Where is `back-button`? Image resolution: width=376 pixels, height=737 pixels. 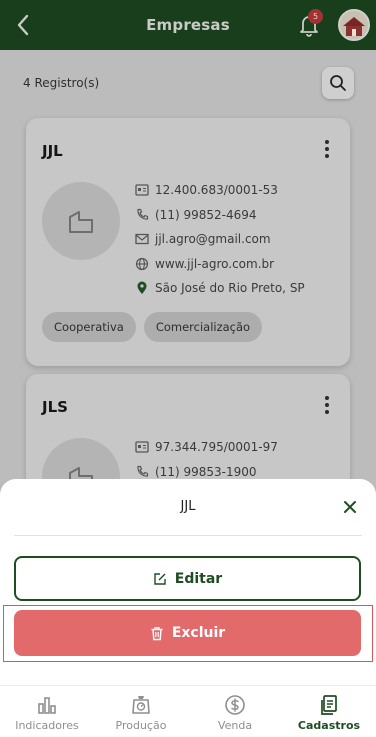 back-button is located at coordinates (23, 25).